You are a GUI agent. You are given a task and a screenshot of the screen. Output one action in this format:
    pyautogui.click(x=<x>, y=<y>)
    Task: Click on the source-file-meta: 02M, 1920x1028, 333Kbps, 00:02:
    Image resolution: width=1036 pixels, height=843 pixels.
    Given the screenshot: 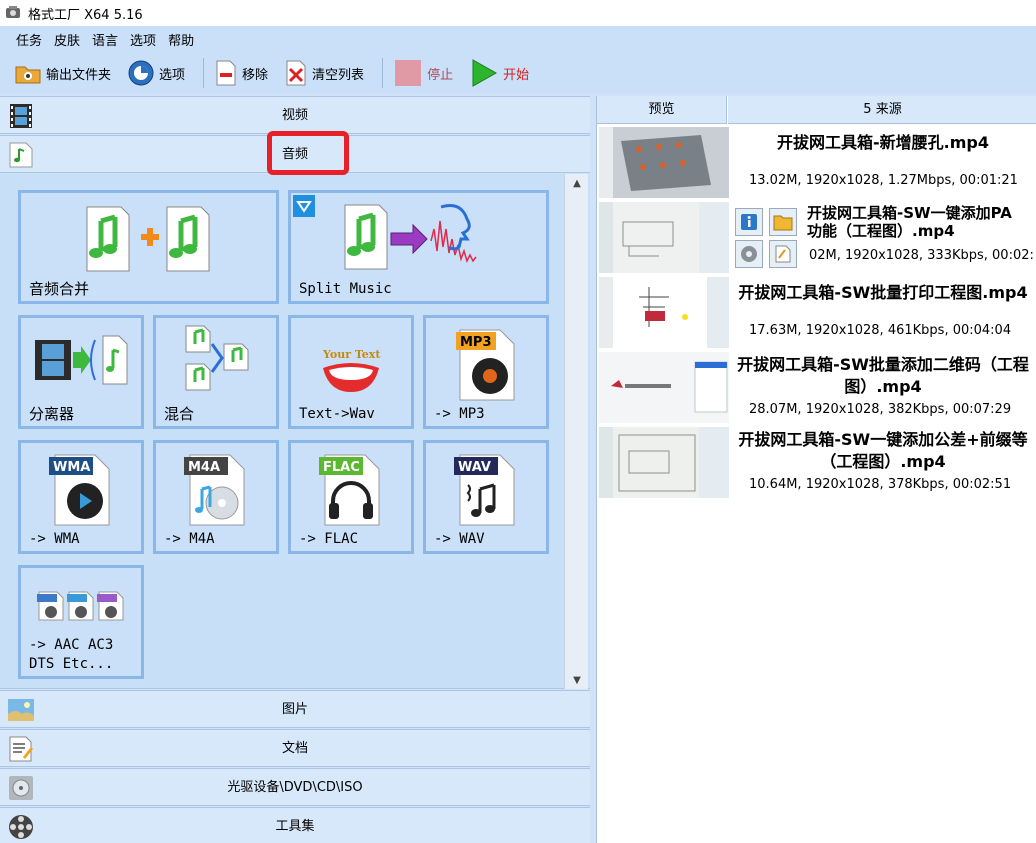 What is the action you would take?
    pyautogui.click(x=921, y=255)
    